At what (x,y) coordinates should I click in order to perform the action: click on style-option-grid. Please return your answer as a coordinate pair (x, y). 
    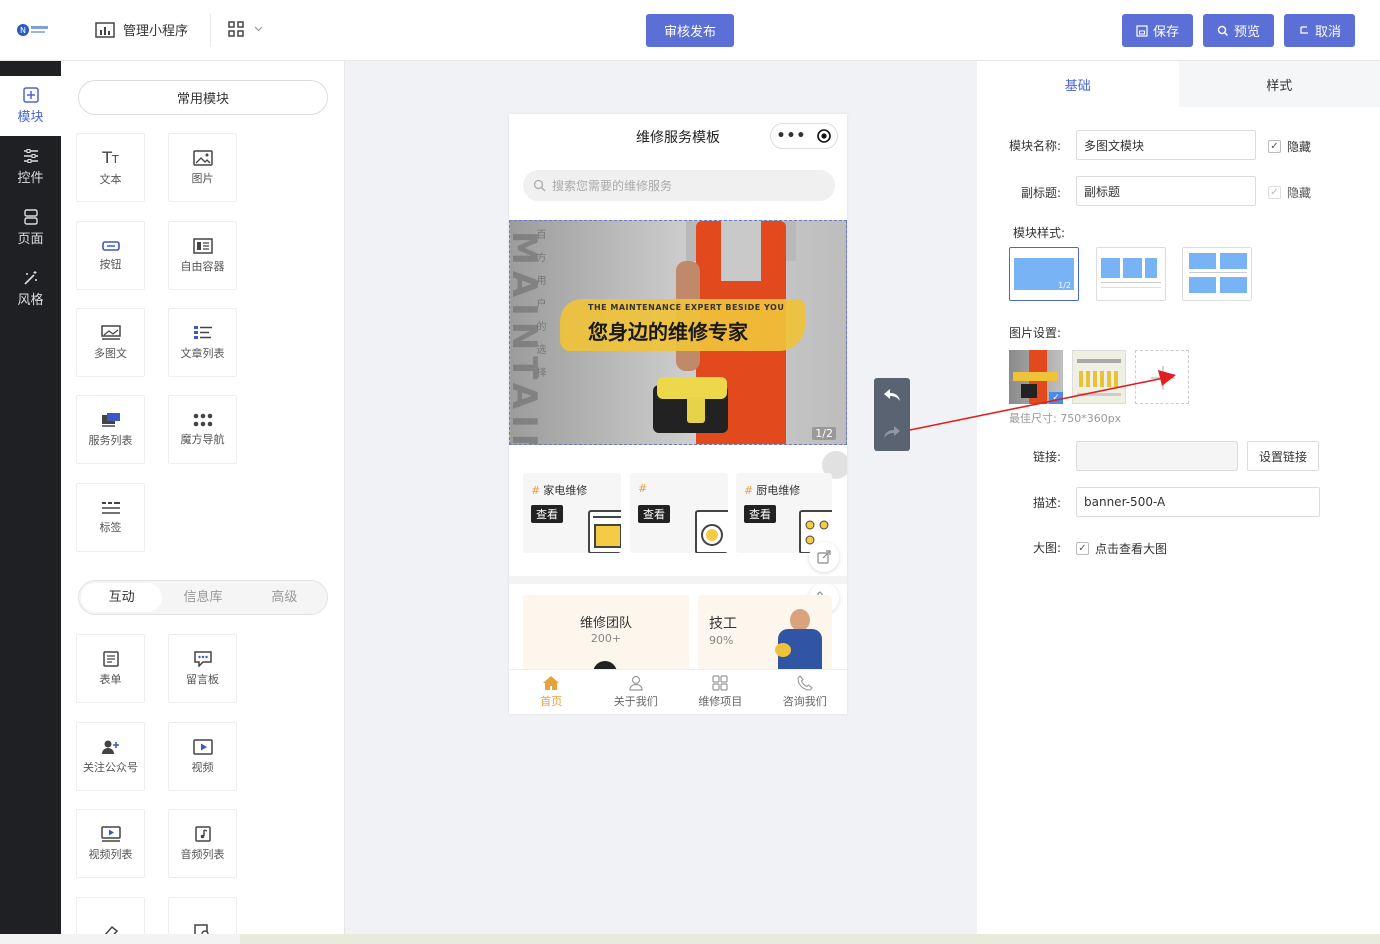
    Looking at the image, I should click on (1217, 274).